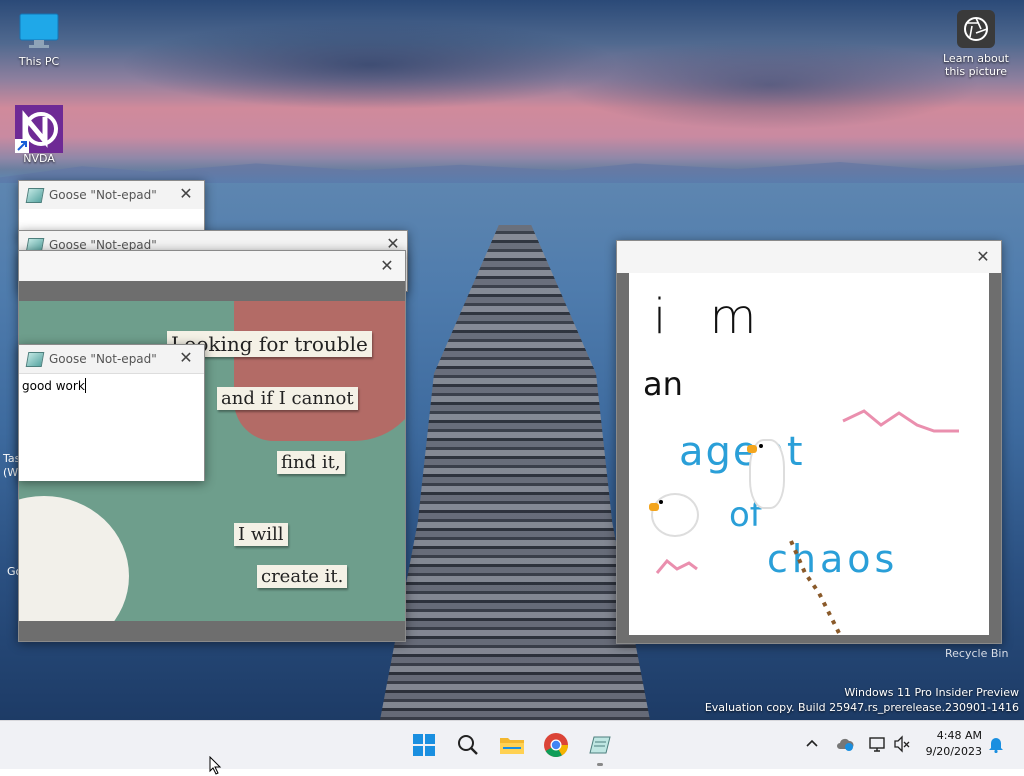  Describe the element at coordinates (600, 764) in the screenshot. I see `running-indicator` at that location.